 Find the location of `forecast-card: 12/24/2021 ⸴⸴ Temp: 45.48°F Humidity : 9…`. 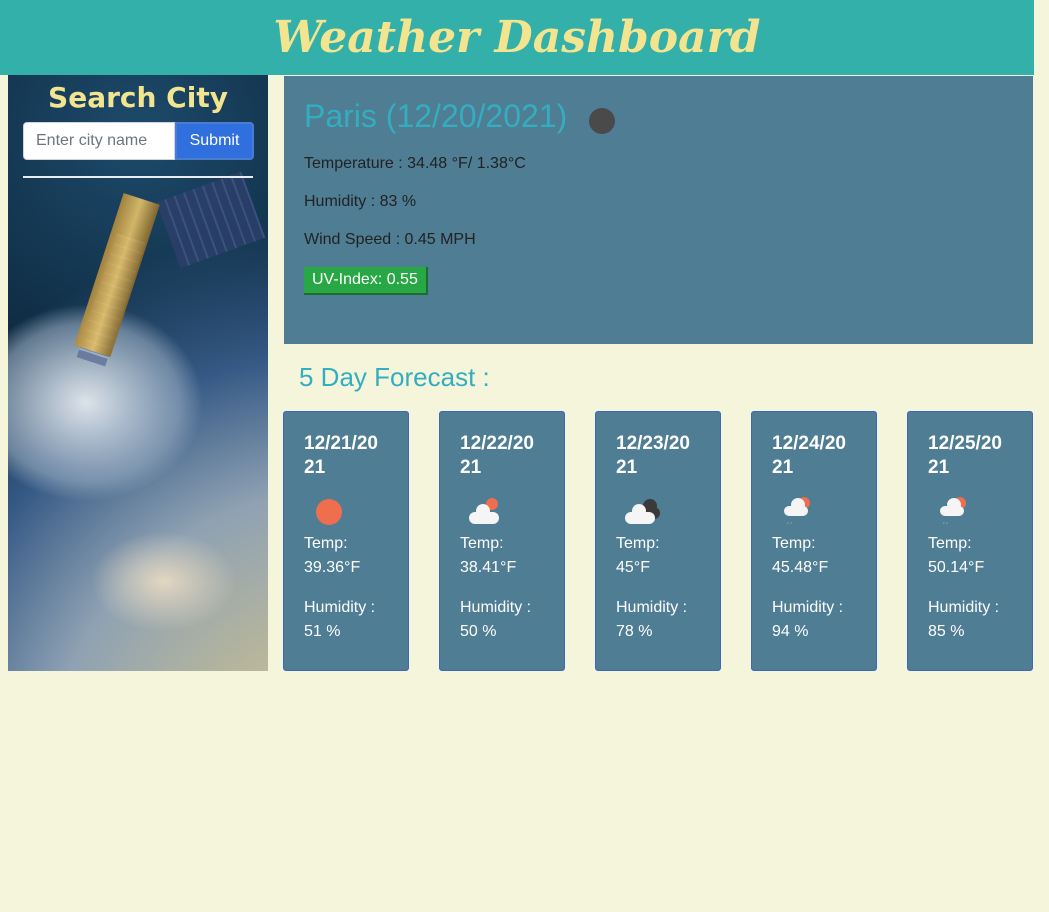

forecast-card: 12/24/2021 ⸴⸴ Temp: 45.48°F Humidity : 9… is located at coordinates (814, 541).